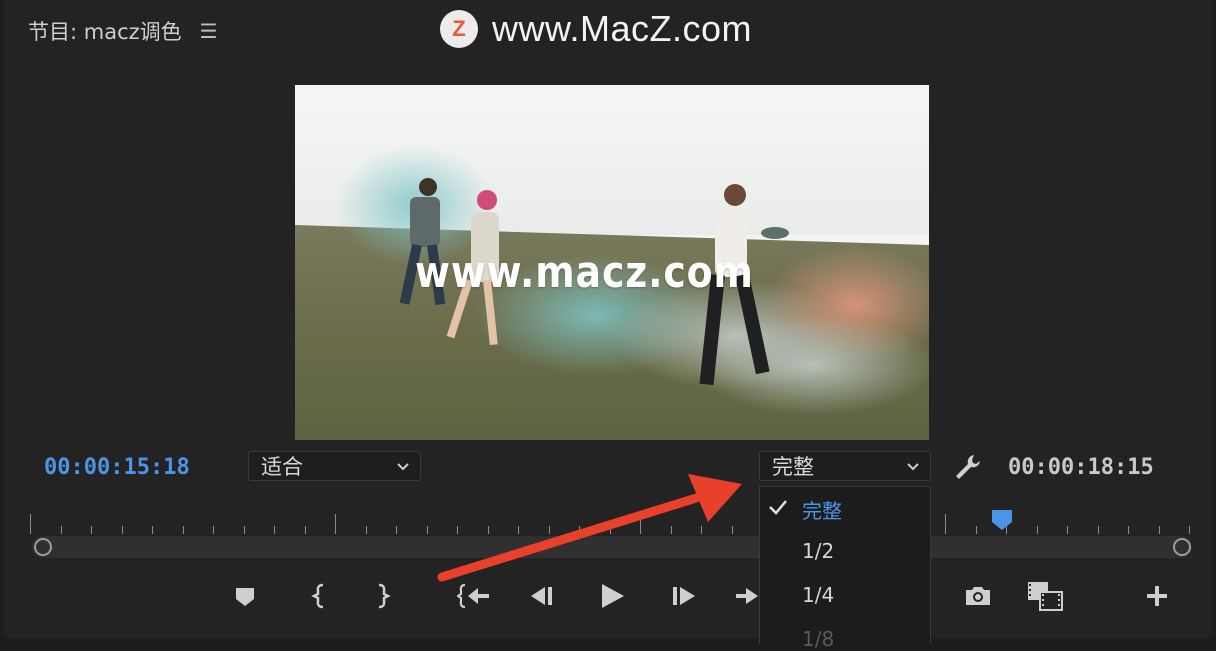 Image resolution: width=1216 pixels, height=651 pixels. What do you see at coordinates (612, 596) in the screenshot?
I see `play-icon` at bounding box center [612, 596].